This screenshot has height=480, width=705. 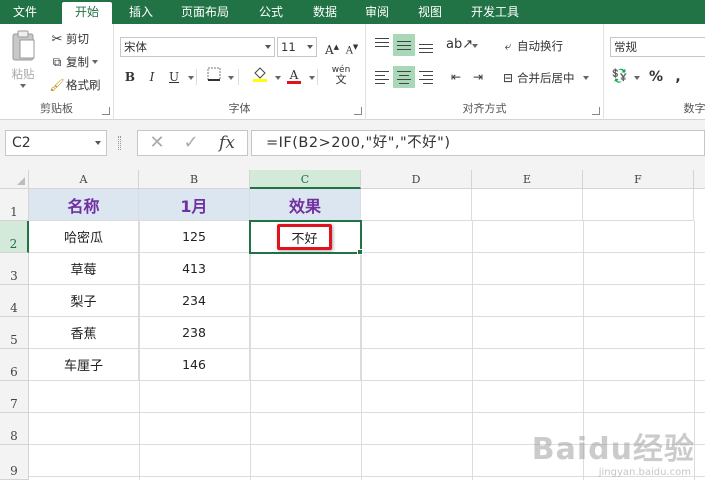 I want to click on column-header-e: E, so click(x=527, y=179).